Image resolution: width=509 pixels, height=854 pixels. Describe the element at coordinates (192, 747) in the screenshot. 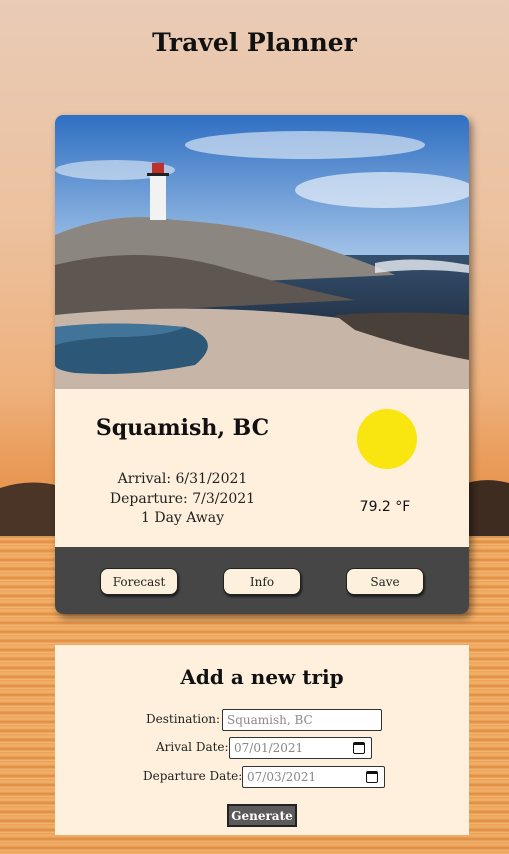

I see `arrival-date-label: Arival Date:` at that location.